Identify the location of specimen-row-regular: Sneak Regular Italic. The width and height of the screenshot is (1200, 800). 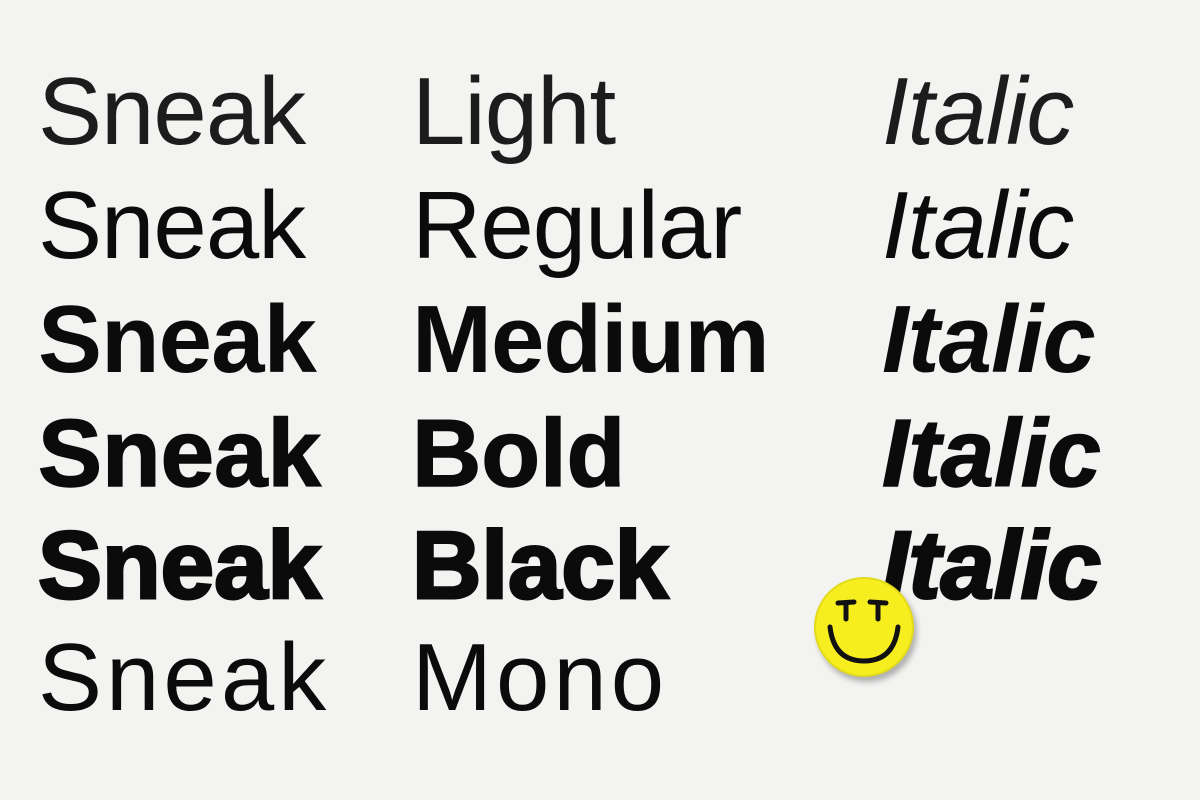
(600, 226).